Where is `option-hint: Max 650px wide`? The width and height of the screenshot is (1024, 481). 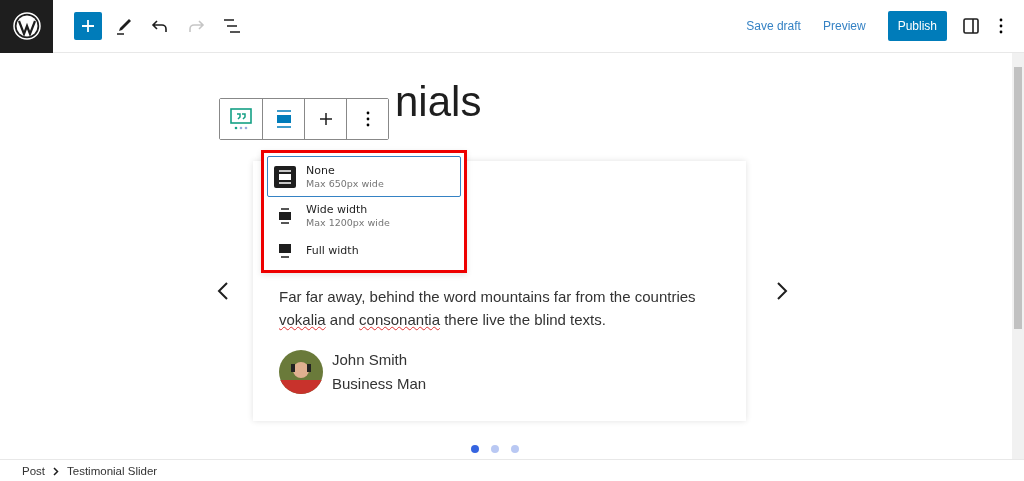
option-hint: Max 650px wide is located at coordinates (345, 183).